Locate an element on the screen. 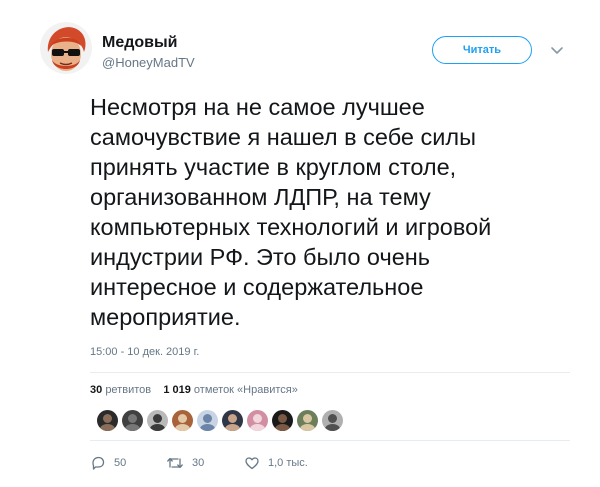 This screenshot has width=600, height=487. tweet-line: компьютерных технологий и игровой is located at coordinates (291, 227).